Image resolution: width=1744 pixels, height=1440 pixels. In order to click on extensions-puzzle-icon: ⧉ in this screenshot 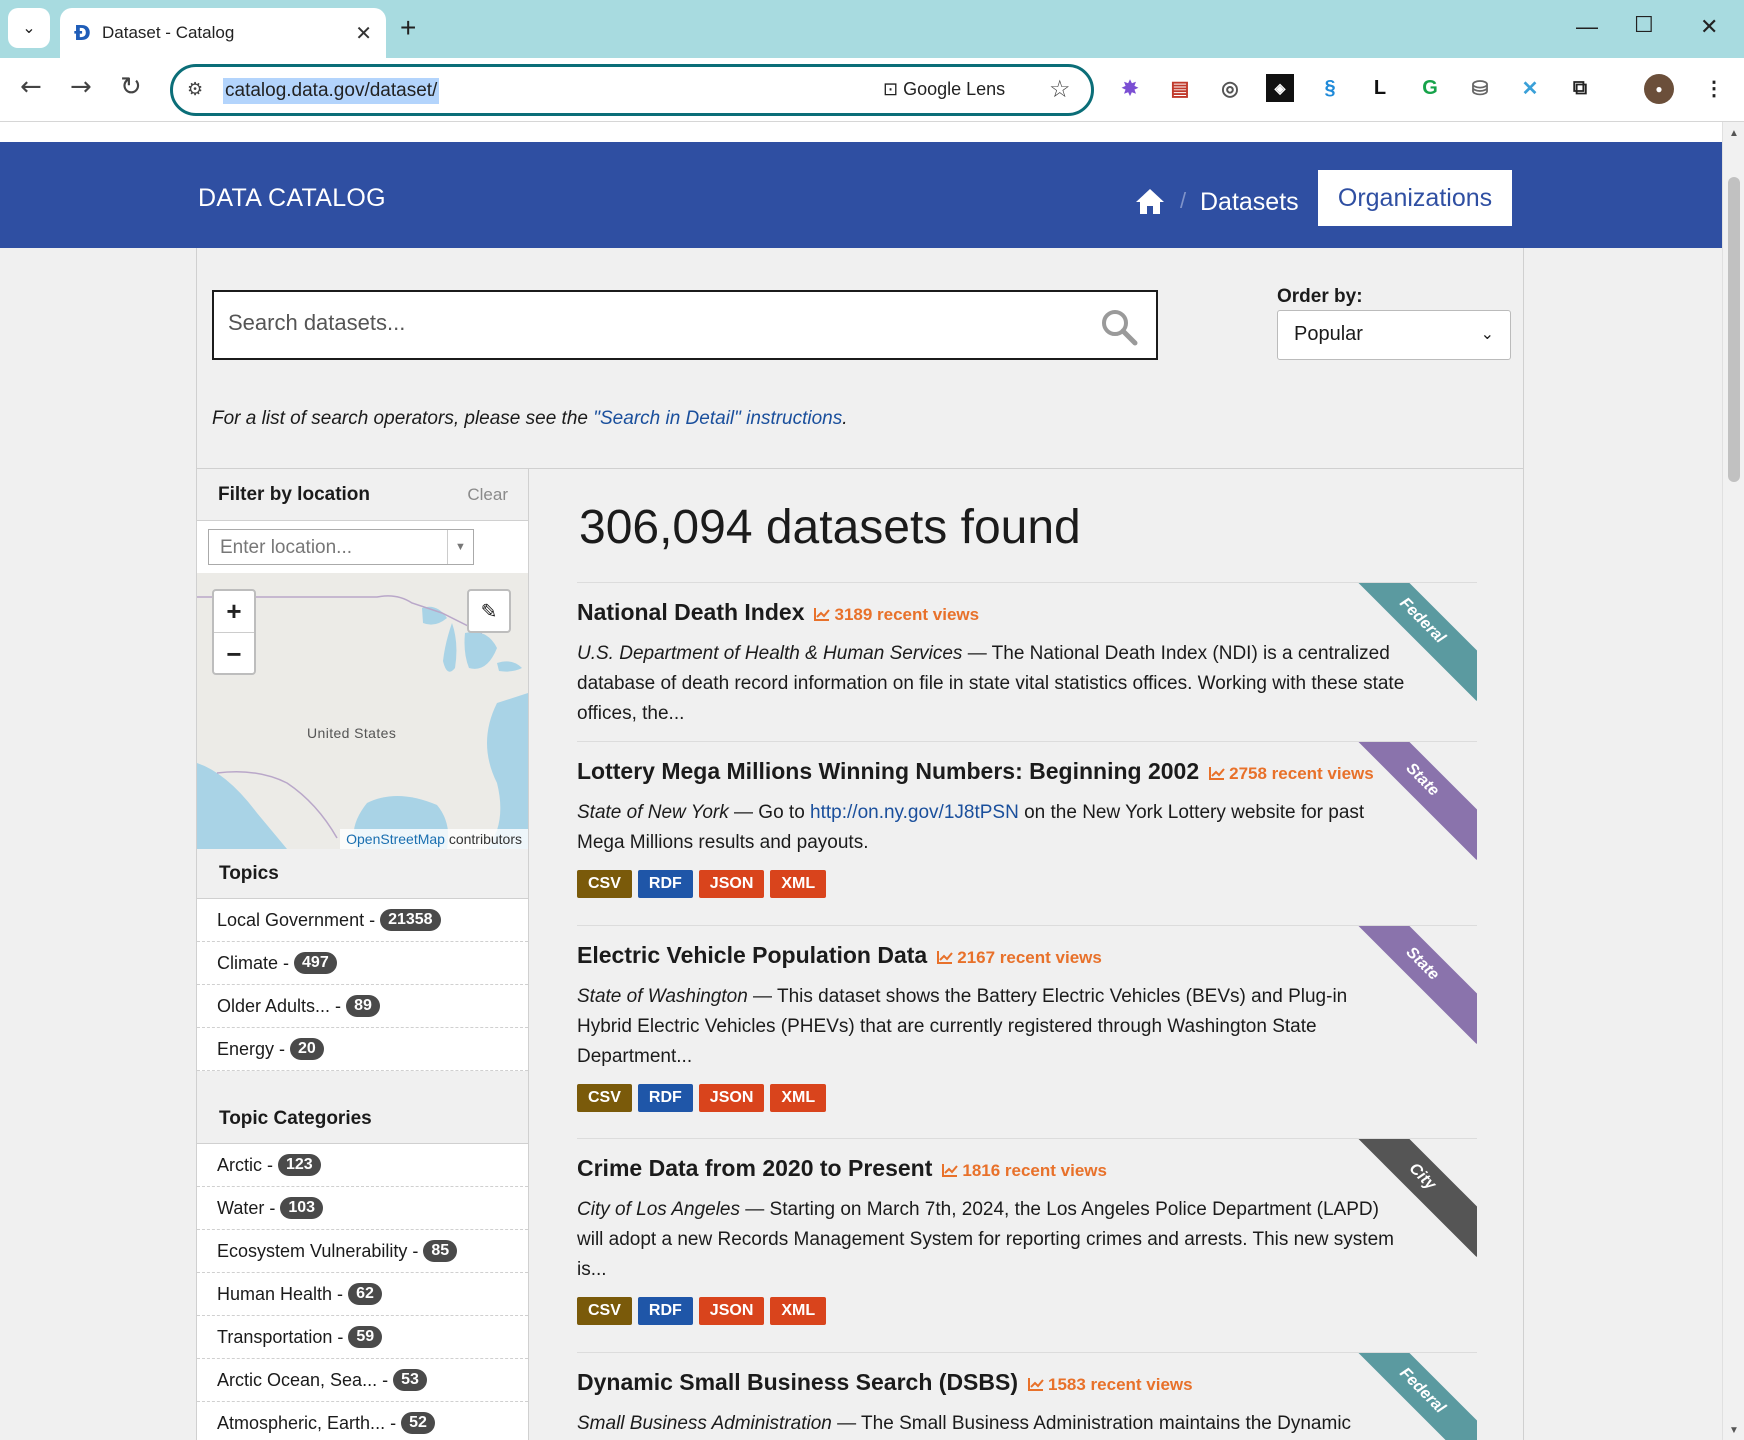, I will do `click(1580, 88)`.